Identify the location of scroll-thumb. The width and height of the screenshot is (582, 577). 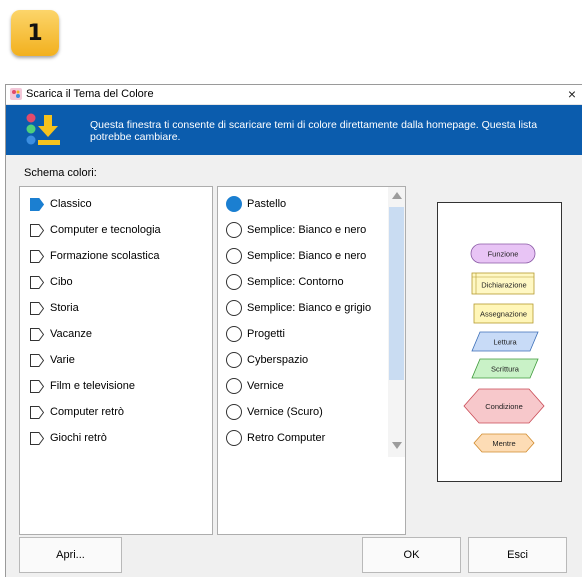
(396, 293).